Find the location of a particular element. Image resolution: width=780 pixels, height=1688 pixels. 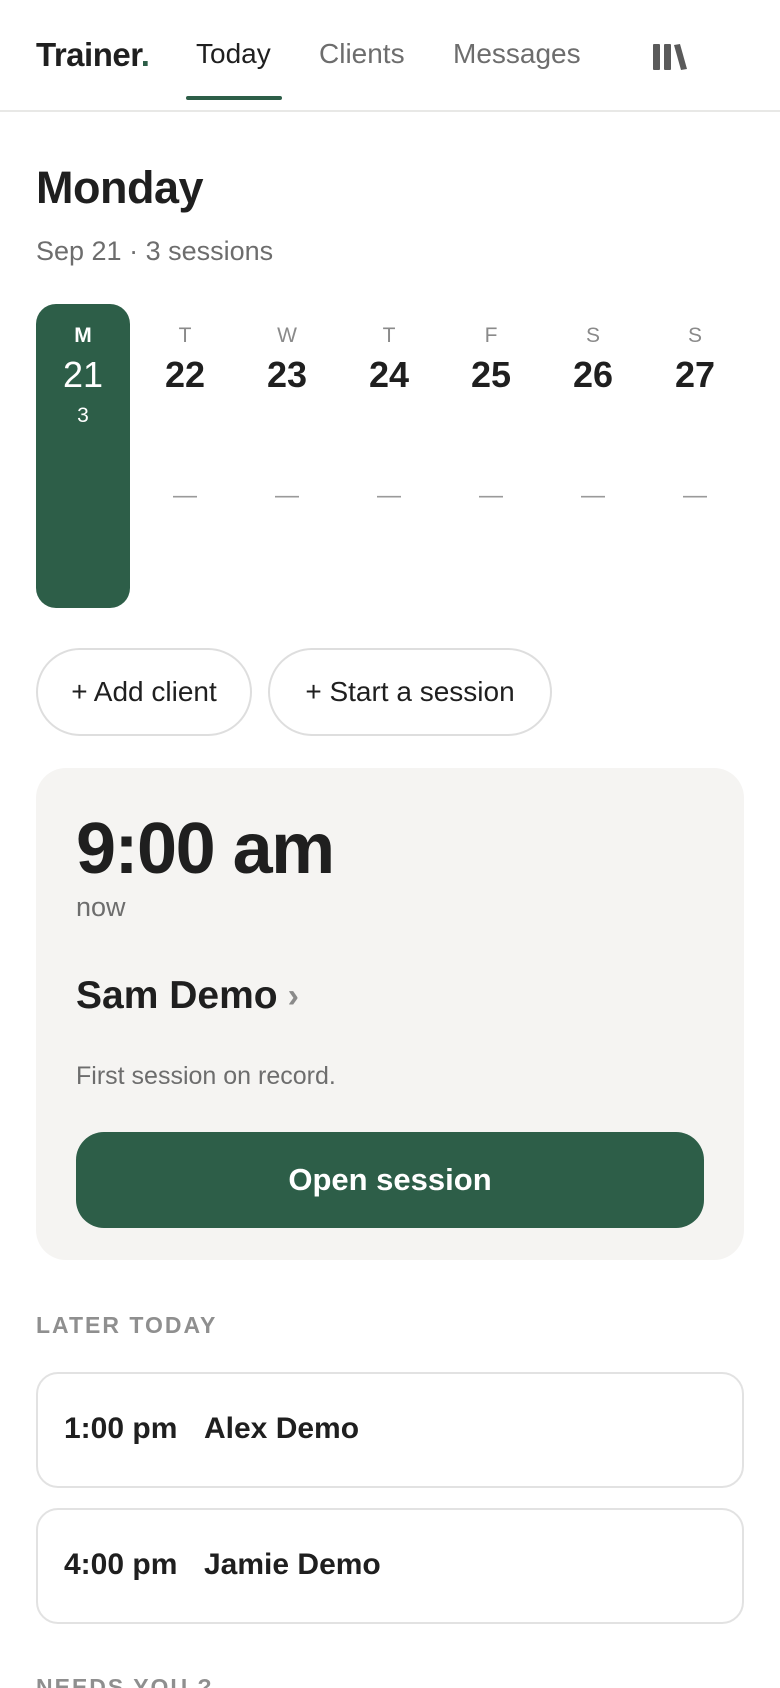

later-today-heading: LATER TODAY is located at coordinates (127, 1325).